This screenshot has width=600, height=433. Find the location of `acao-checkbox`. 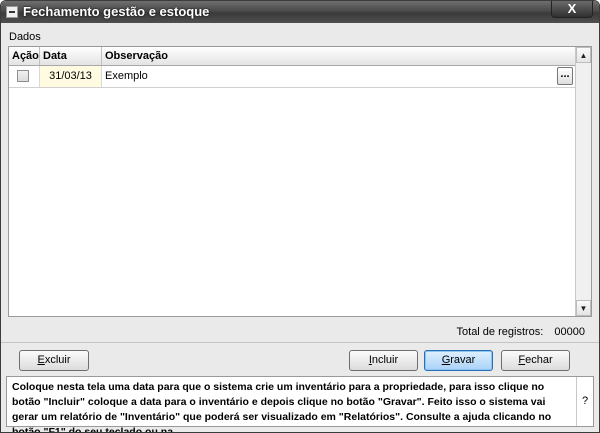

acao-checkbox is located at coordinates (23, 76).